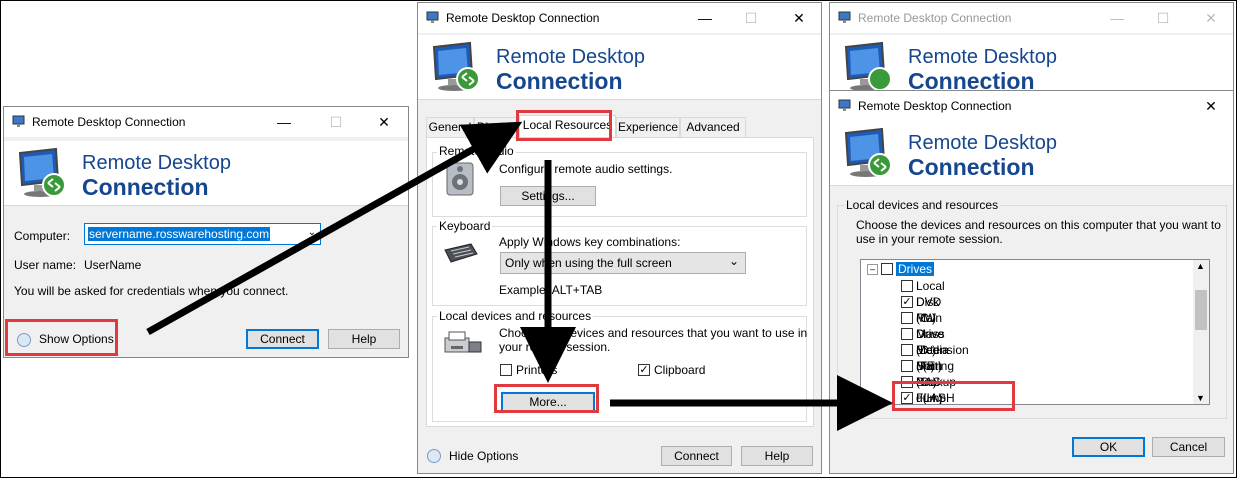 The width and height of the screenshot is (1237, 478). Describe the element at coordinates (76, 339) in the screenshot. I see `show-options-link: Show Options` at that location.